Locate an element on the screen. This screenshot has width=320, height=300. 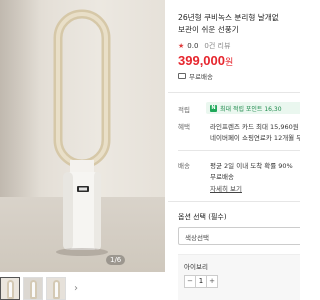
naver-pay-point-icon: N is located at coordinates (213, 108).